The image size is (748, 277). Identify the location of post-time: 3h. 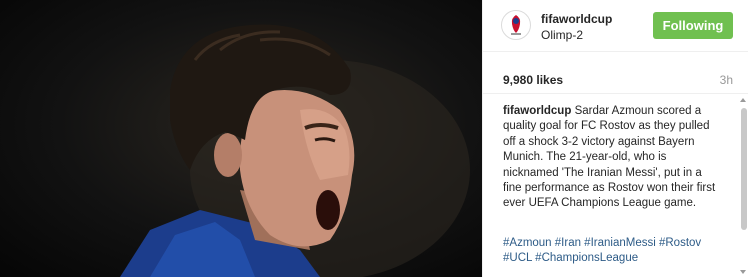
(726, 80).